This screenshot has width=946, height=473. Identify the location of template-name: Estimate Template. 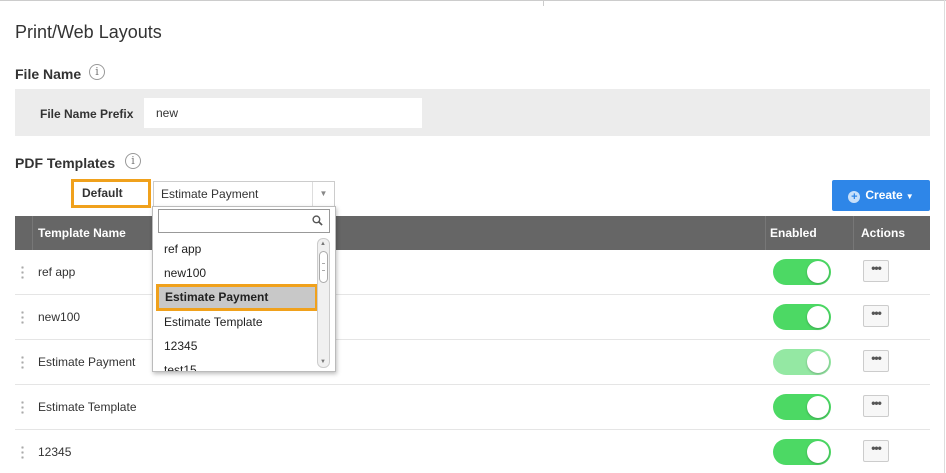
(87, 407).